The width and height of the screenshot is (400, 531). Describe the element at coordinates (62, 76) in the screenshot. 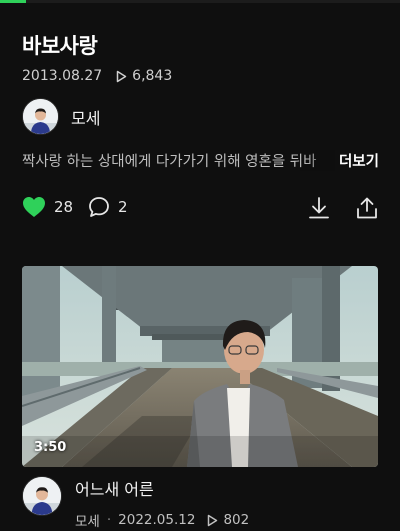

I see `post-date: 2013.08.27` at that location.